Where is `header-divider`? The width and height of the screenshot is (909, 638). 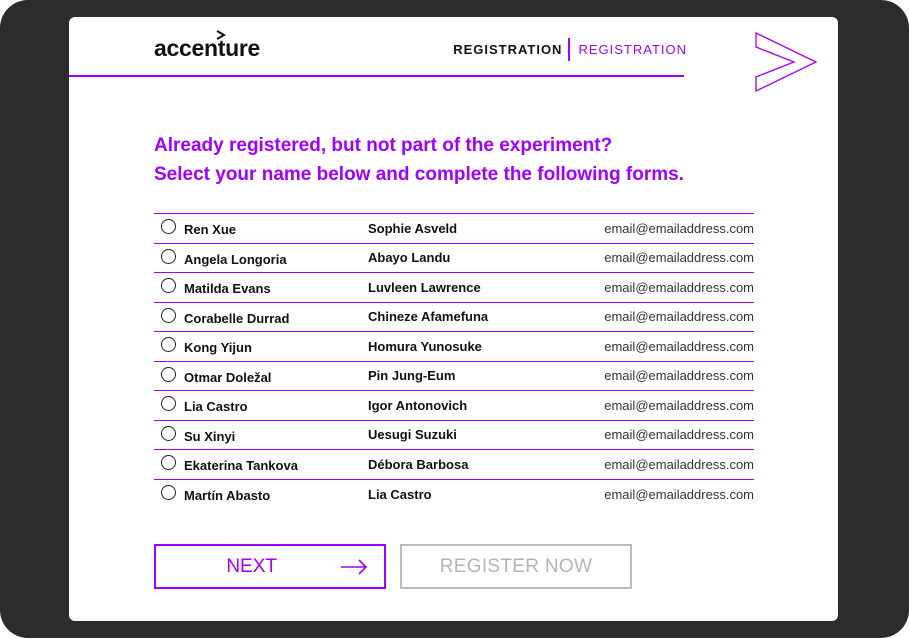
header-divider is located at coordinates (376, 76).